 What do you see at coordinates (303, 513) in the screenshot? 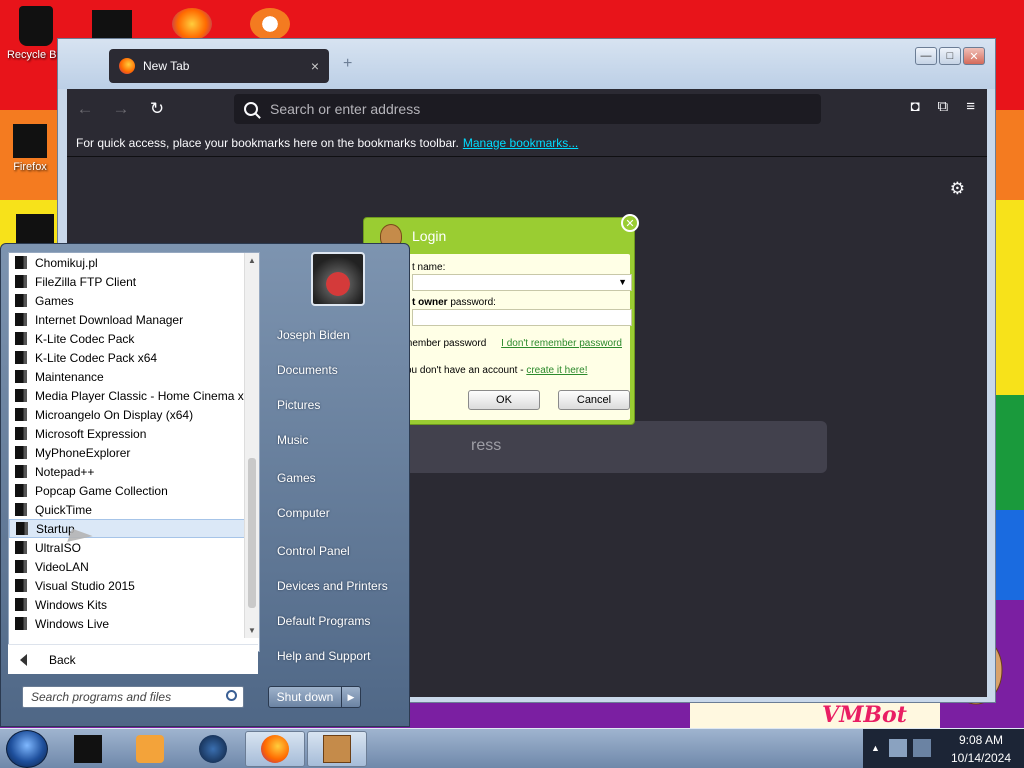
I see `start-link: Computer` at bounding box center [303, 513].